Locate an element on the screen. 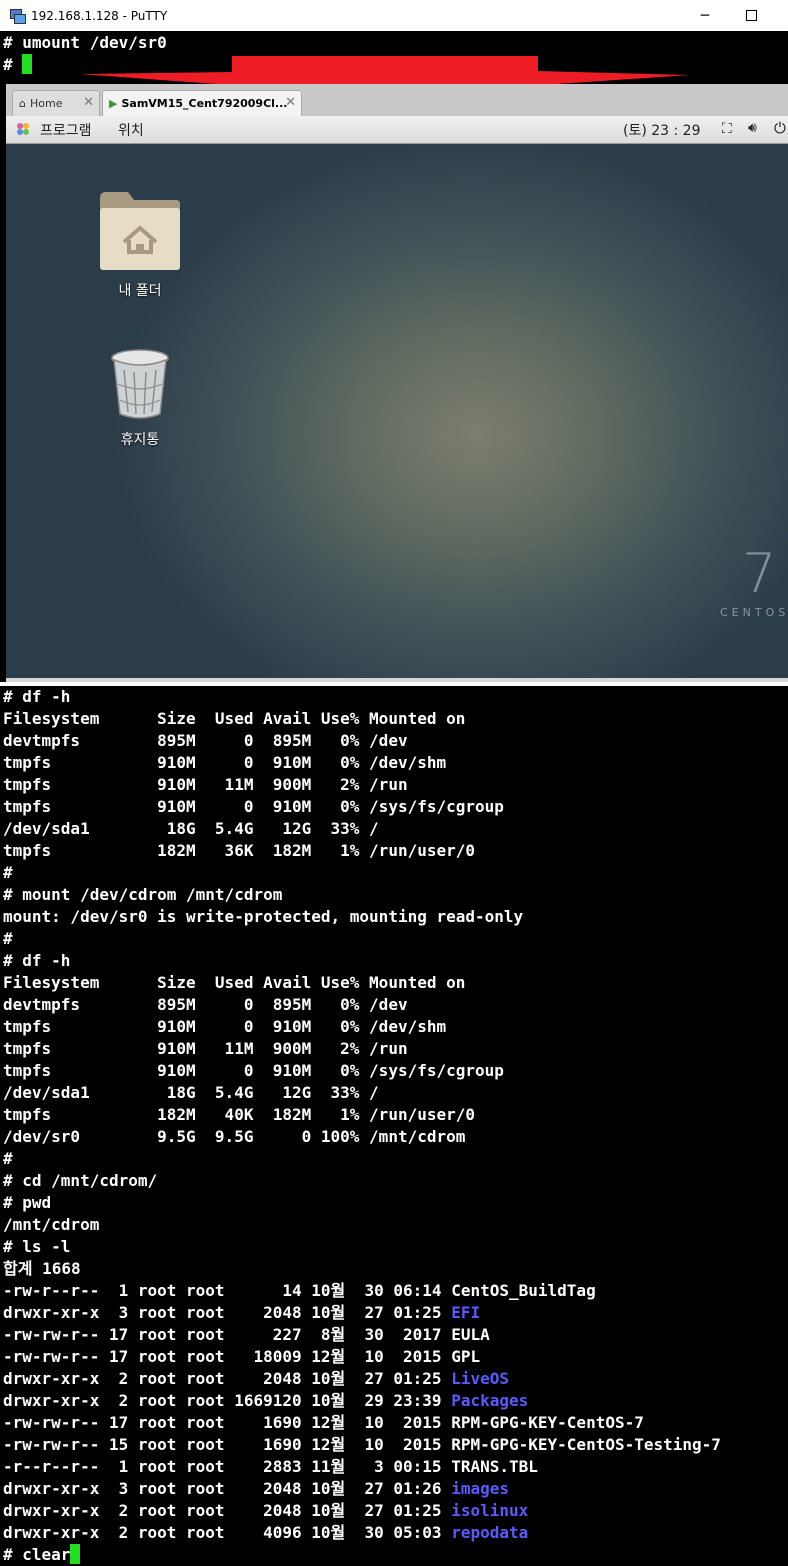 This screenshot has width=788, height=1566. home-folder-label: 내 폴더 is located at coordinates (140, 291).